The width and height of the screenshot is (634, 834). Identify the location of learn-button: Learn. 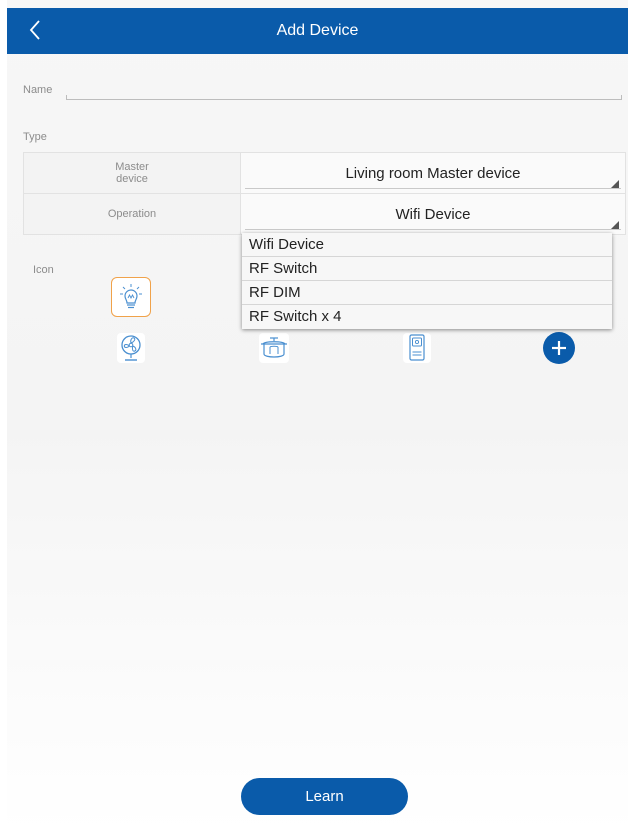
(324, 796).